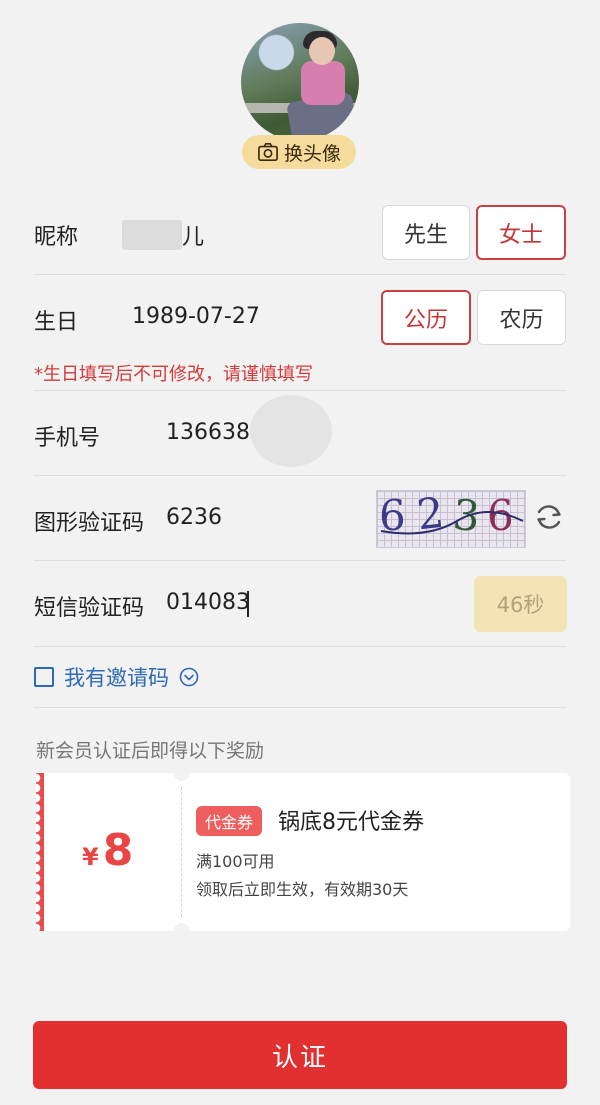 The width and height of the screenshot is (600, 1105). What do you see at coordinates (152, 235) in the screenshot?
I see `nickname-mask` at bounding box center [152, 235].